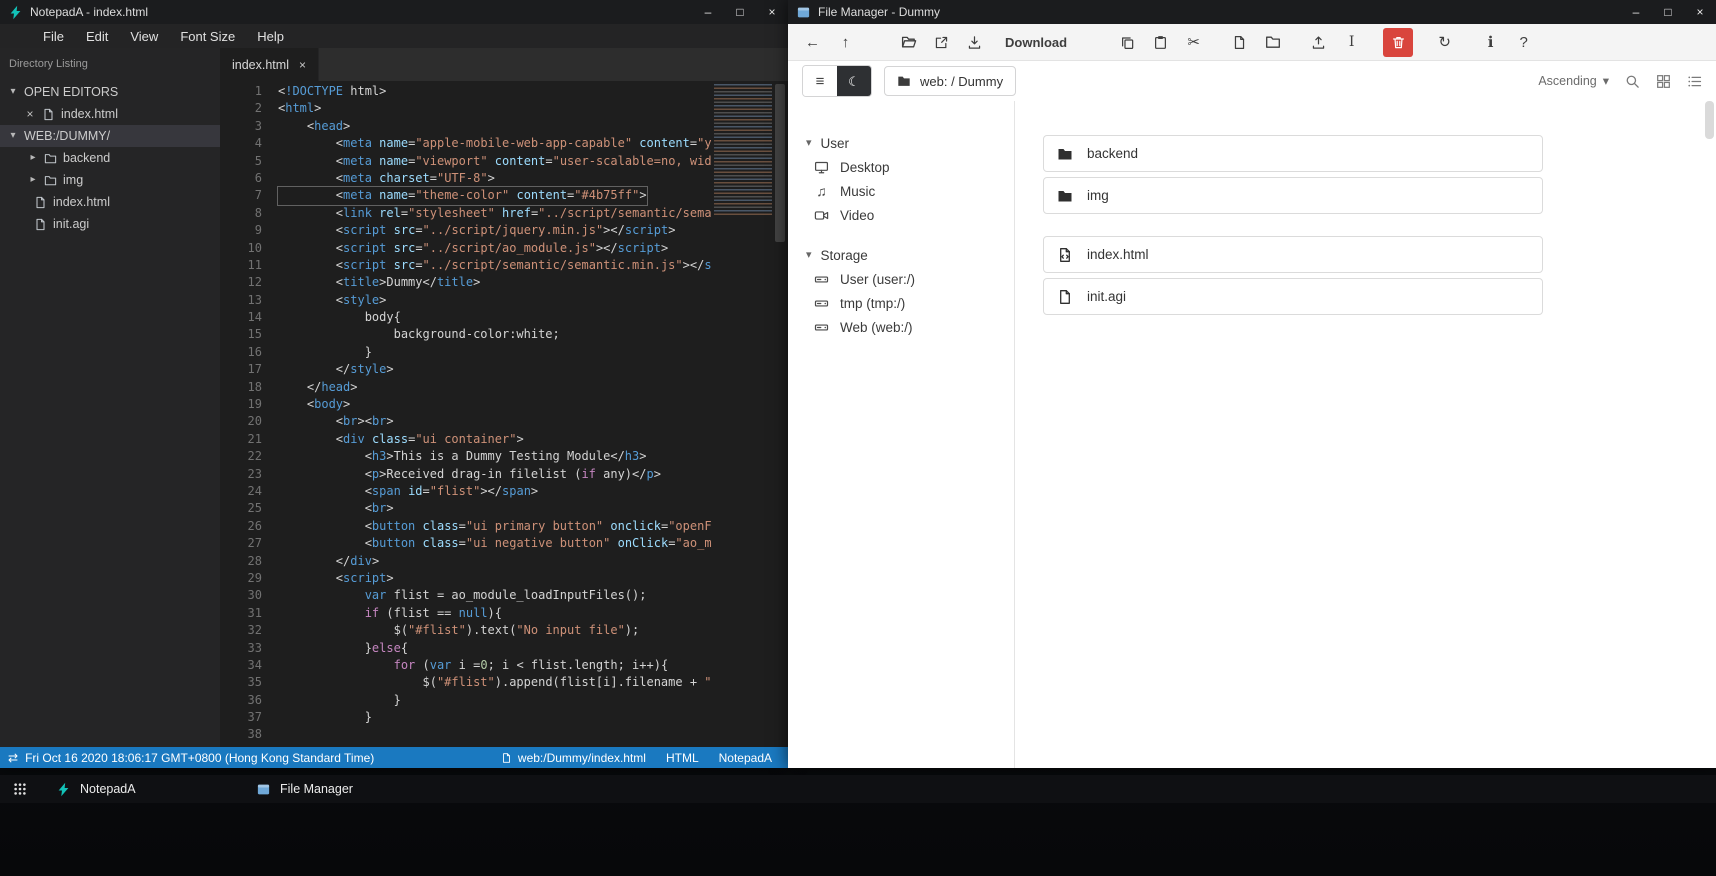 This screenshot has width=1716, height=876. What do you see at coordinates (910, 167) in the screenshot?
I see `sidebar-item-desktop: Desktop` at bounding box center [910, 167].